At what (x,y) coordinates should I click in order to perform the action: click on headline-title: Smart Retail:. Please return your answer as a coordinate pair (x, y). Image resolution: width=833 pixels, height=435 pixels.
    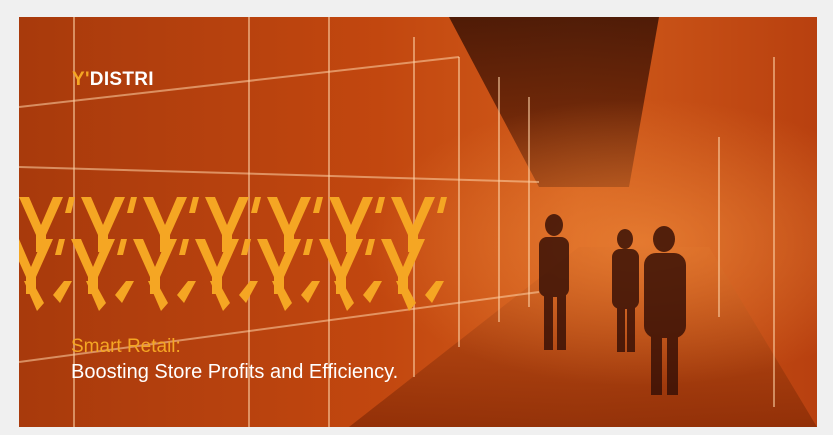
    Looking at the image, I should click on (126, 346).